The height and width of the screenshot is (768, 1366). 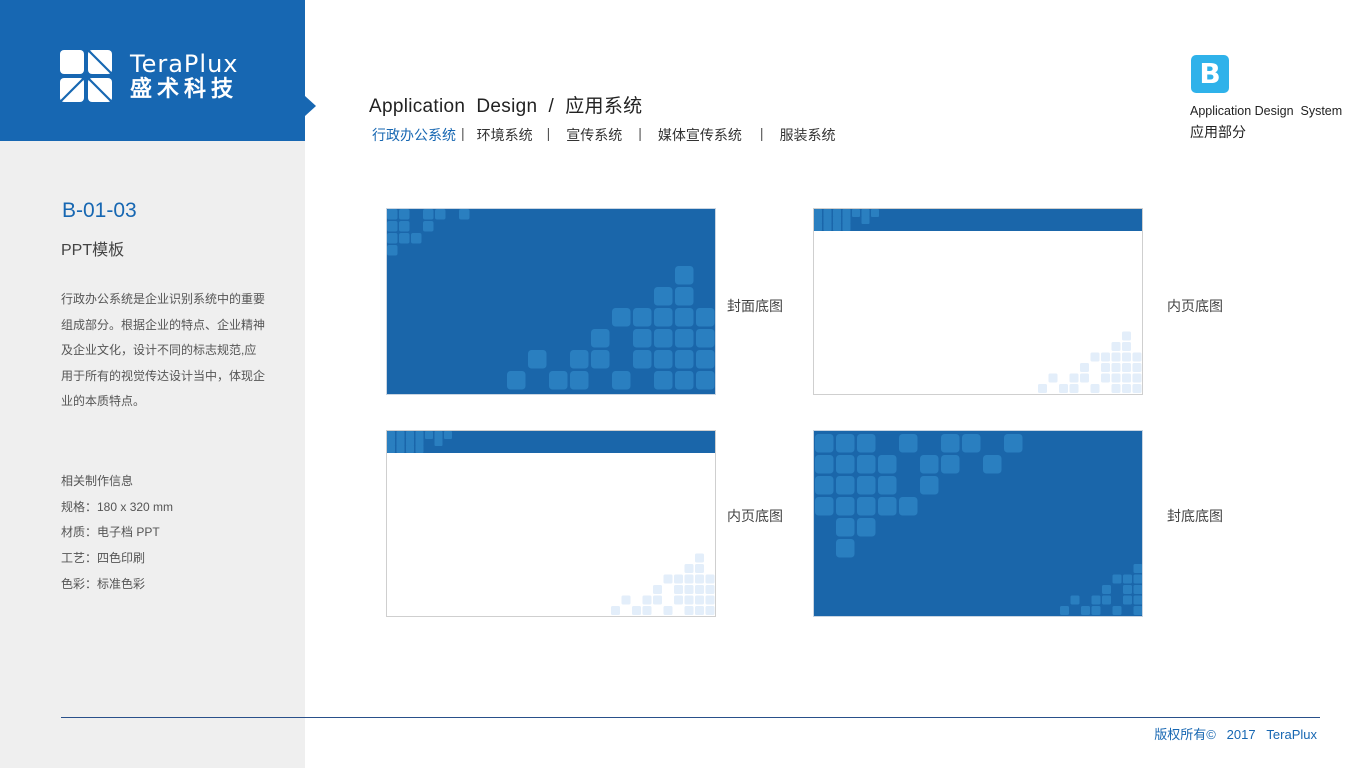 I want to click on tab-environment: 环境系统, so click(x=505, y=135).